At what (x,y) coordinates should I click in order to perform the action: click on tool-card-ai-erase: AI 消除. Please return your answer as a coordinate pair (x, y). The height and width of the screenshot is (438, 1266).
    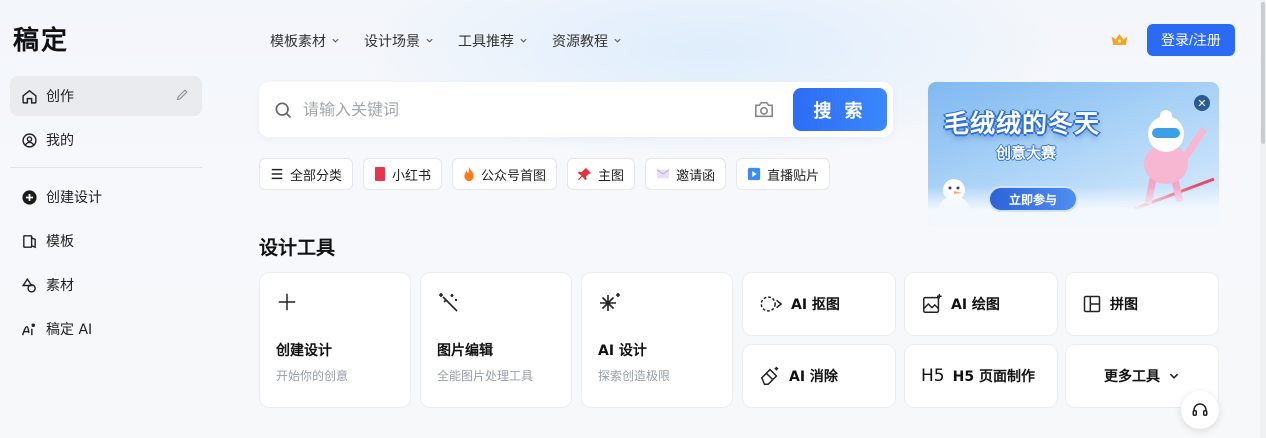
    Looking at the image, I should click on (819, 376).